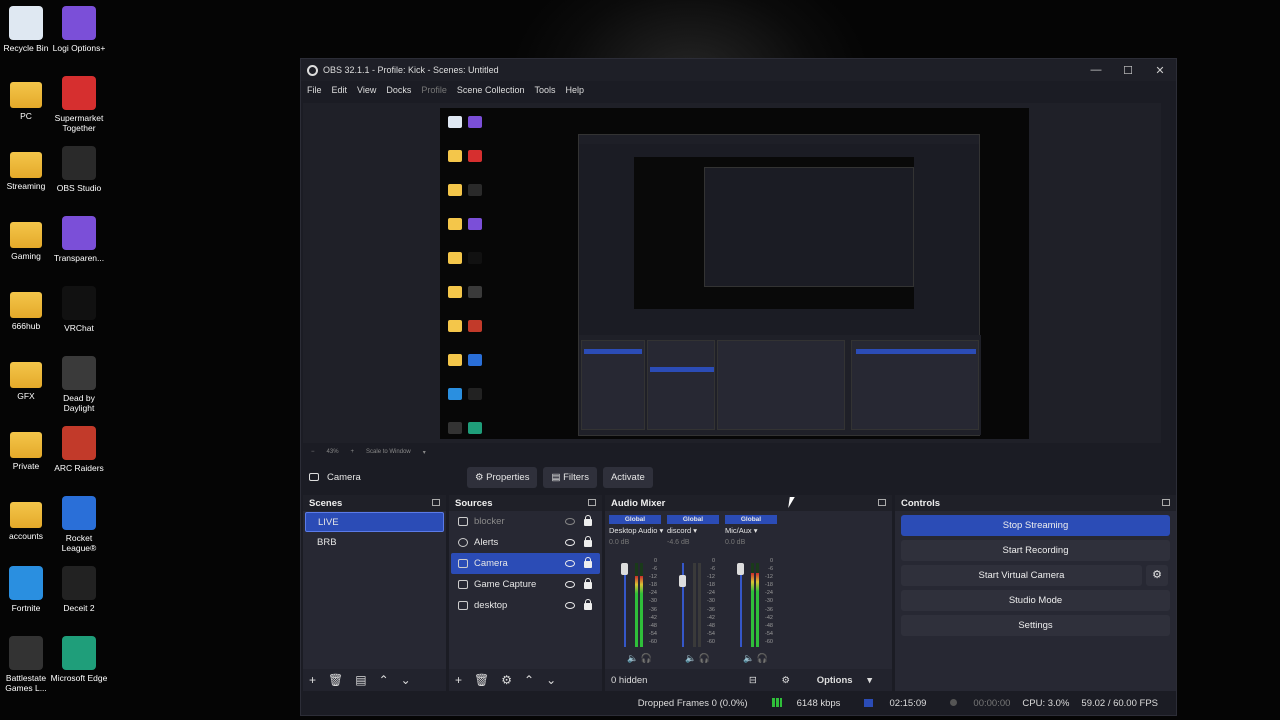 Image resolution: width=1280 pixels, height=720 pixels. What do you see at coordinates (636, 530) in the screenshot?
I see `channel-name-select: Desktop Audio ▾` at bounding box center [636, 530].